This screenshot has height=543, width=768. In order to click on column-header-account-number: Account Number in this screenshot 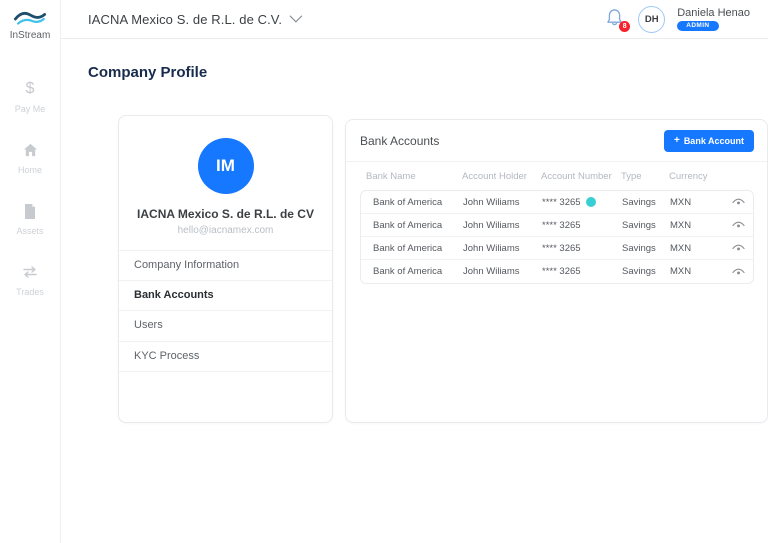, I will do `click(576, 176)`.